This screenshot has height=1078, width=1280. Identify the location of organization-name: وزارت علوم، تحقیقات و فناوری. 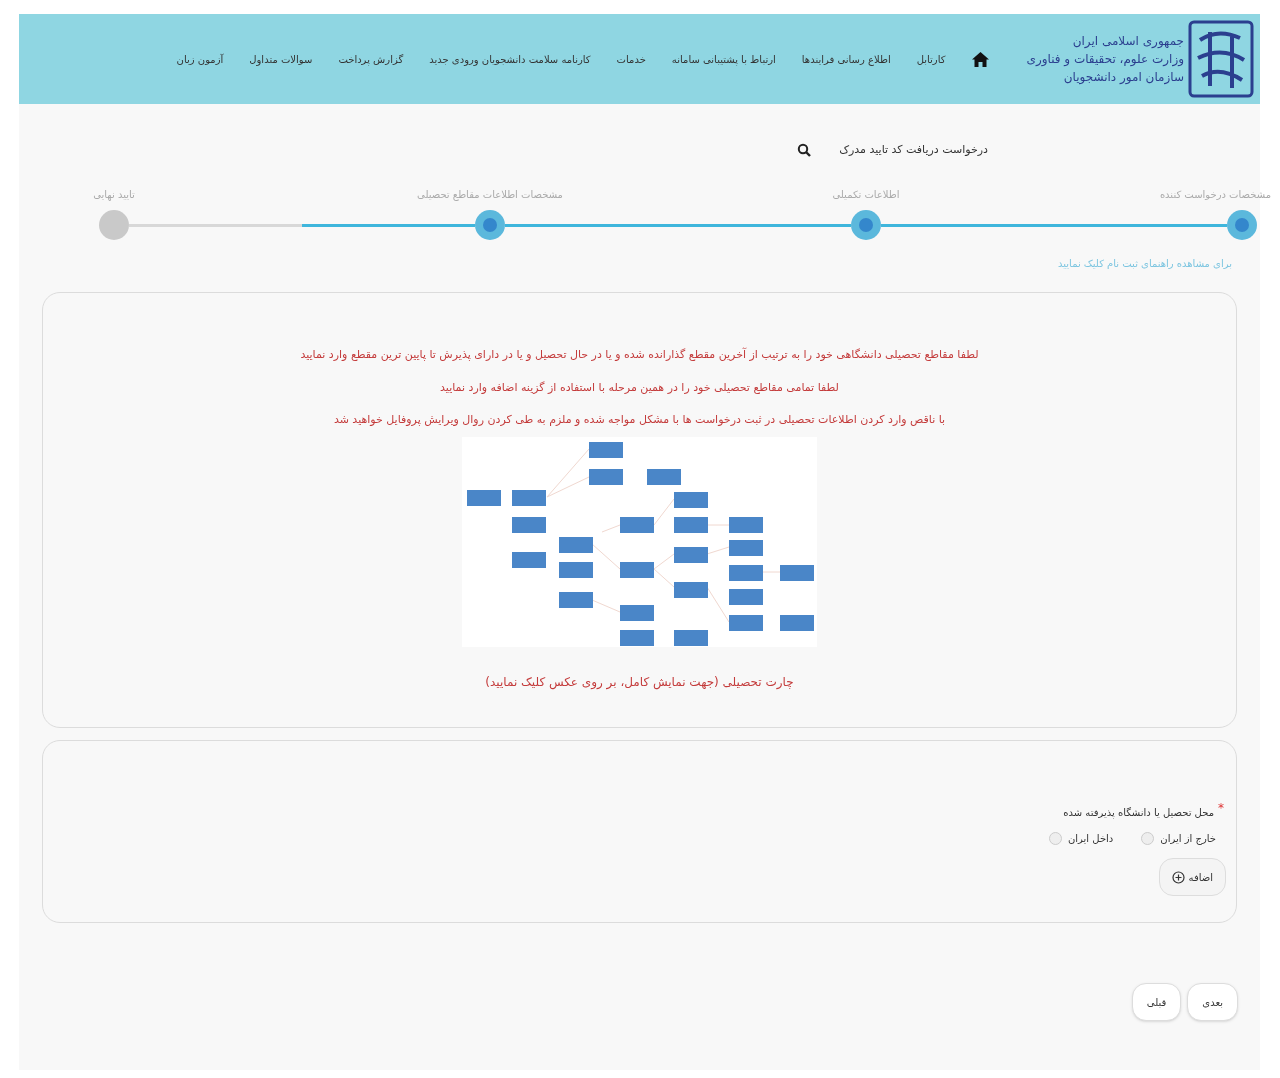
(1105, 59).